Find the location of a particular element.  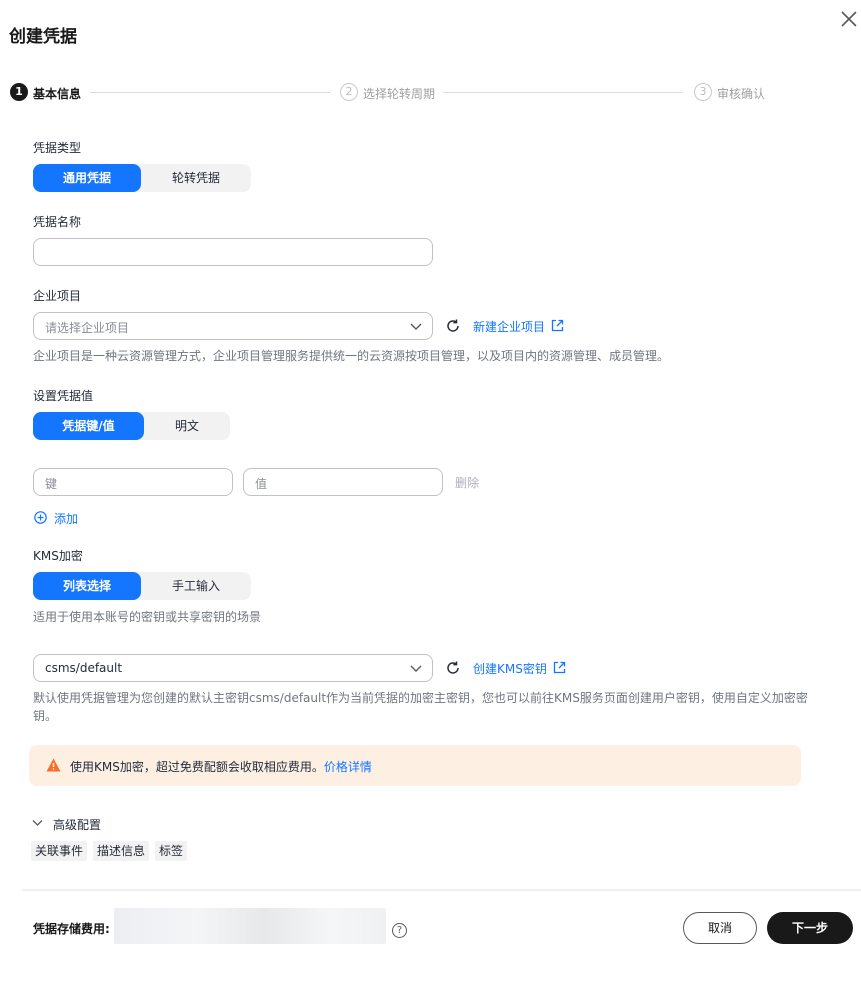

advanced-tag-events: 关联事件 is located at coordinates (59, 851).